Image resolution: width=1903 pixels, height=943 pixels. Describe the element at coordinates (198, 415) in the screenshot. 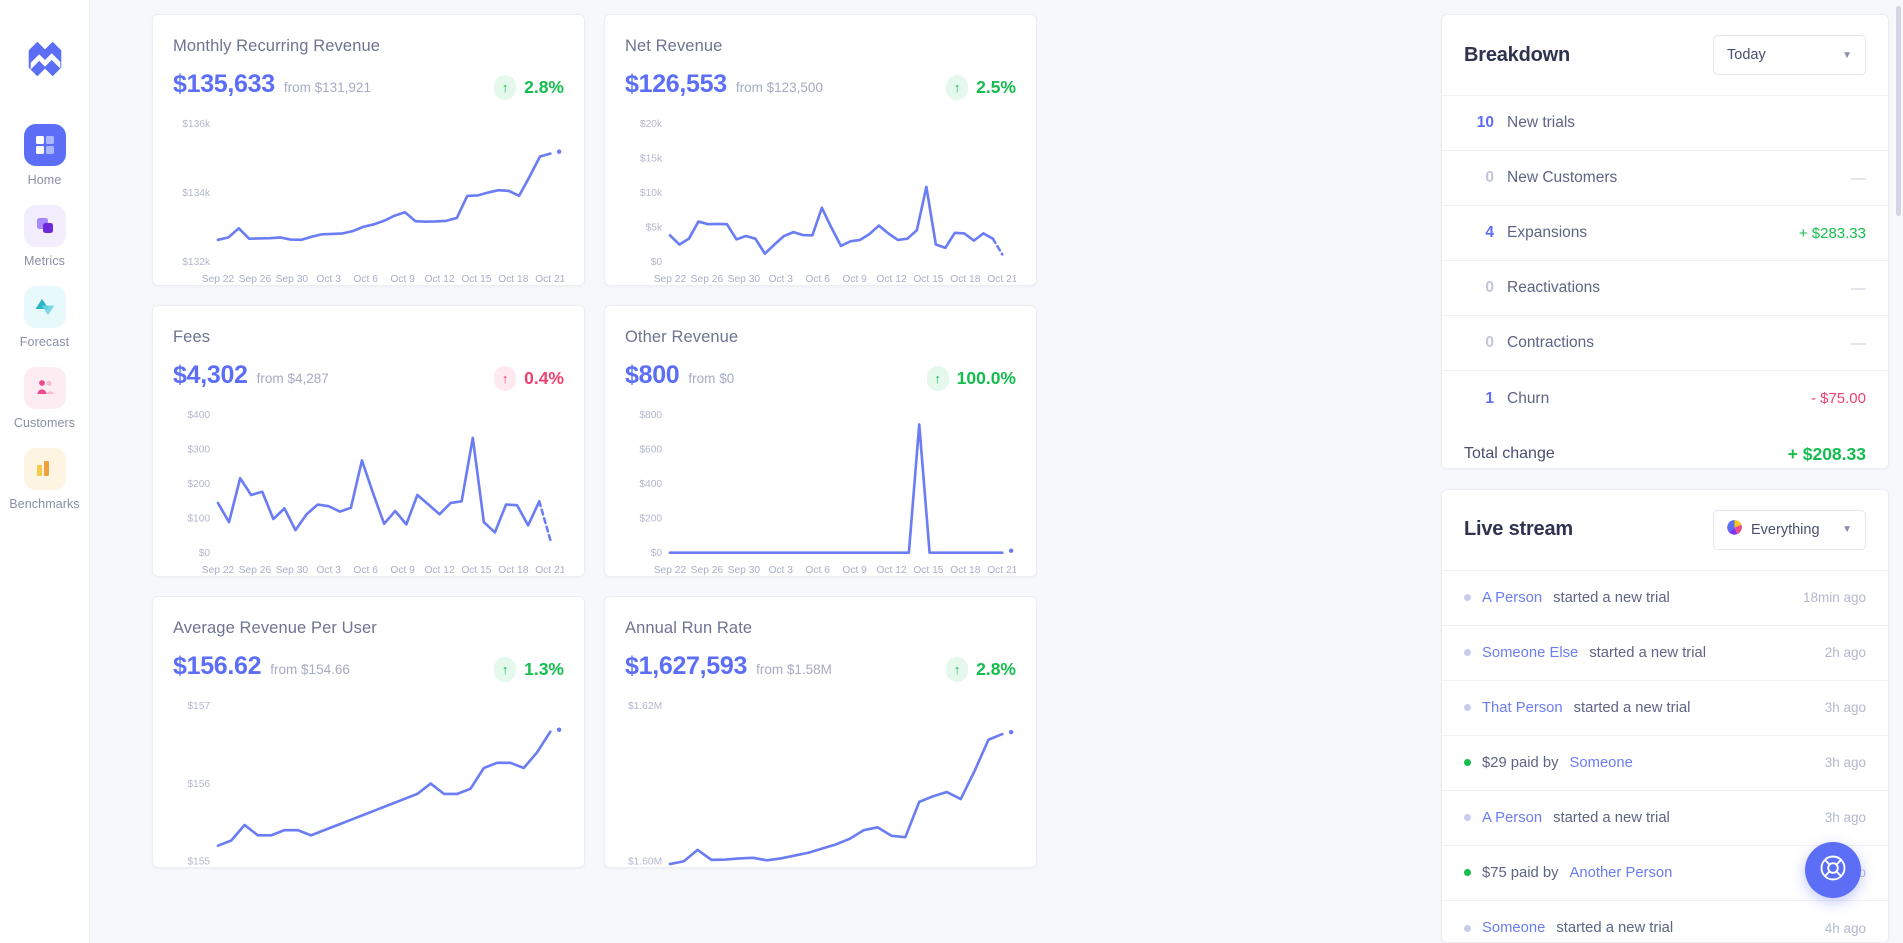

I see `svg-text: $400` at that location.